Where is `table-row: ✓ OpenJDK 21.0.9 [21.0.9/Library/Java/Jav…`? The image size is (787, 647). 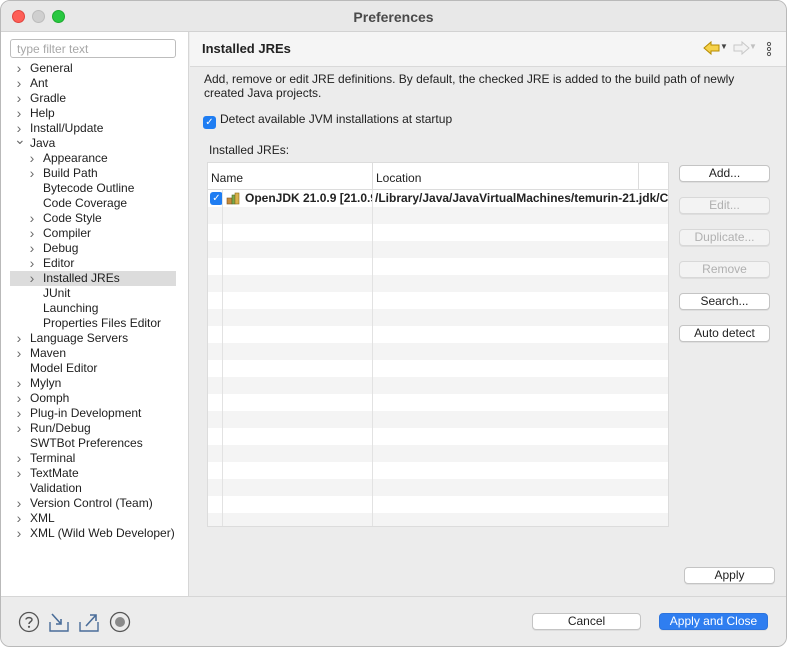
table-row: ✓ OpenJDK 21.0.9 [21.0.9/Library/Java/Jav… is located at coordinates (438, 198).